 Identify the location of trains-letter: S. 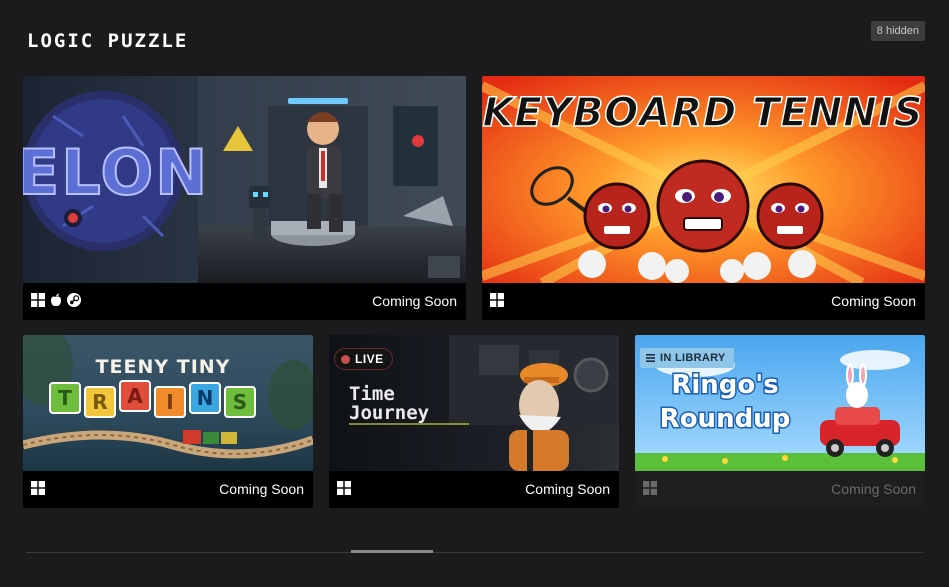
(240, 402).